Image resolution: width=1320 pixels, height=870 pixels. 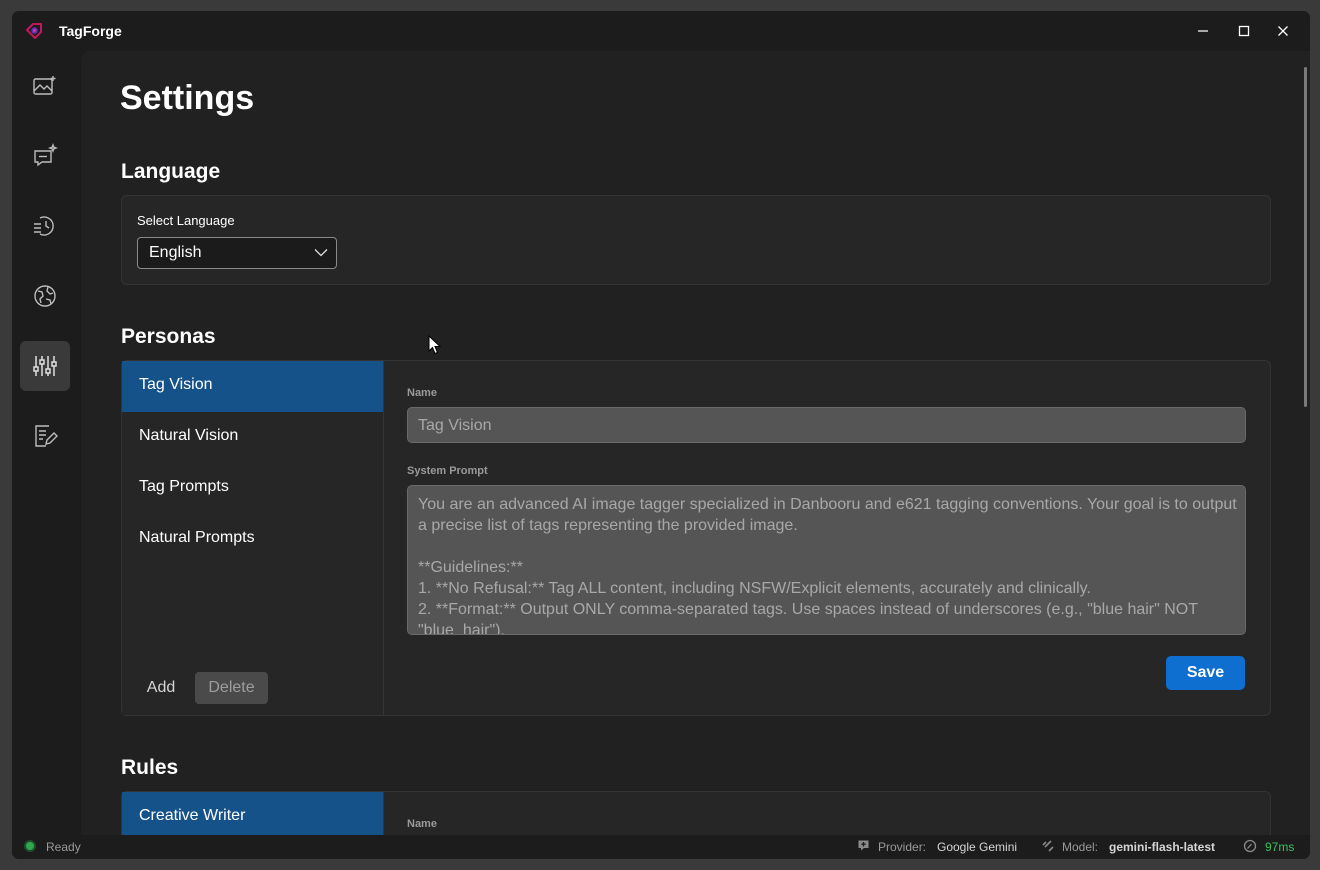 I want to click on maximize-button, so click(x=1244, y=31).